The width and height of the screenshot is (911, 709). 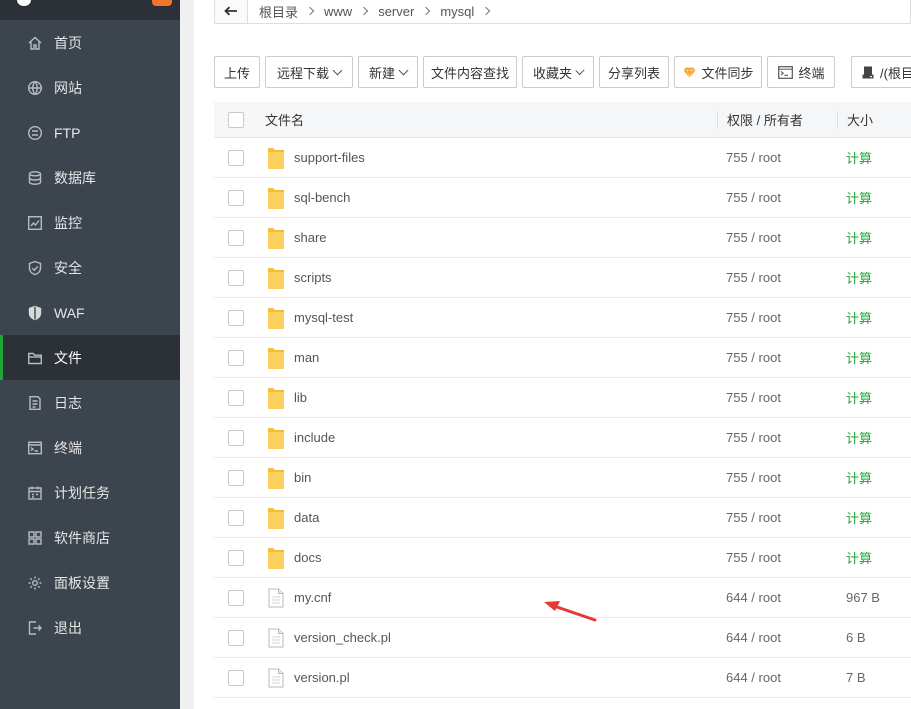 What do you see at coordinates (457, 11) in the screenshot?
I see `breadcrumb-item: mysql` at bounding box center [457, 11].